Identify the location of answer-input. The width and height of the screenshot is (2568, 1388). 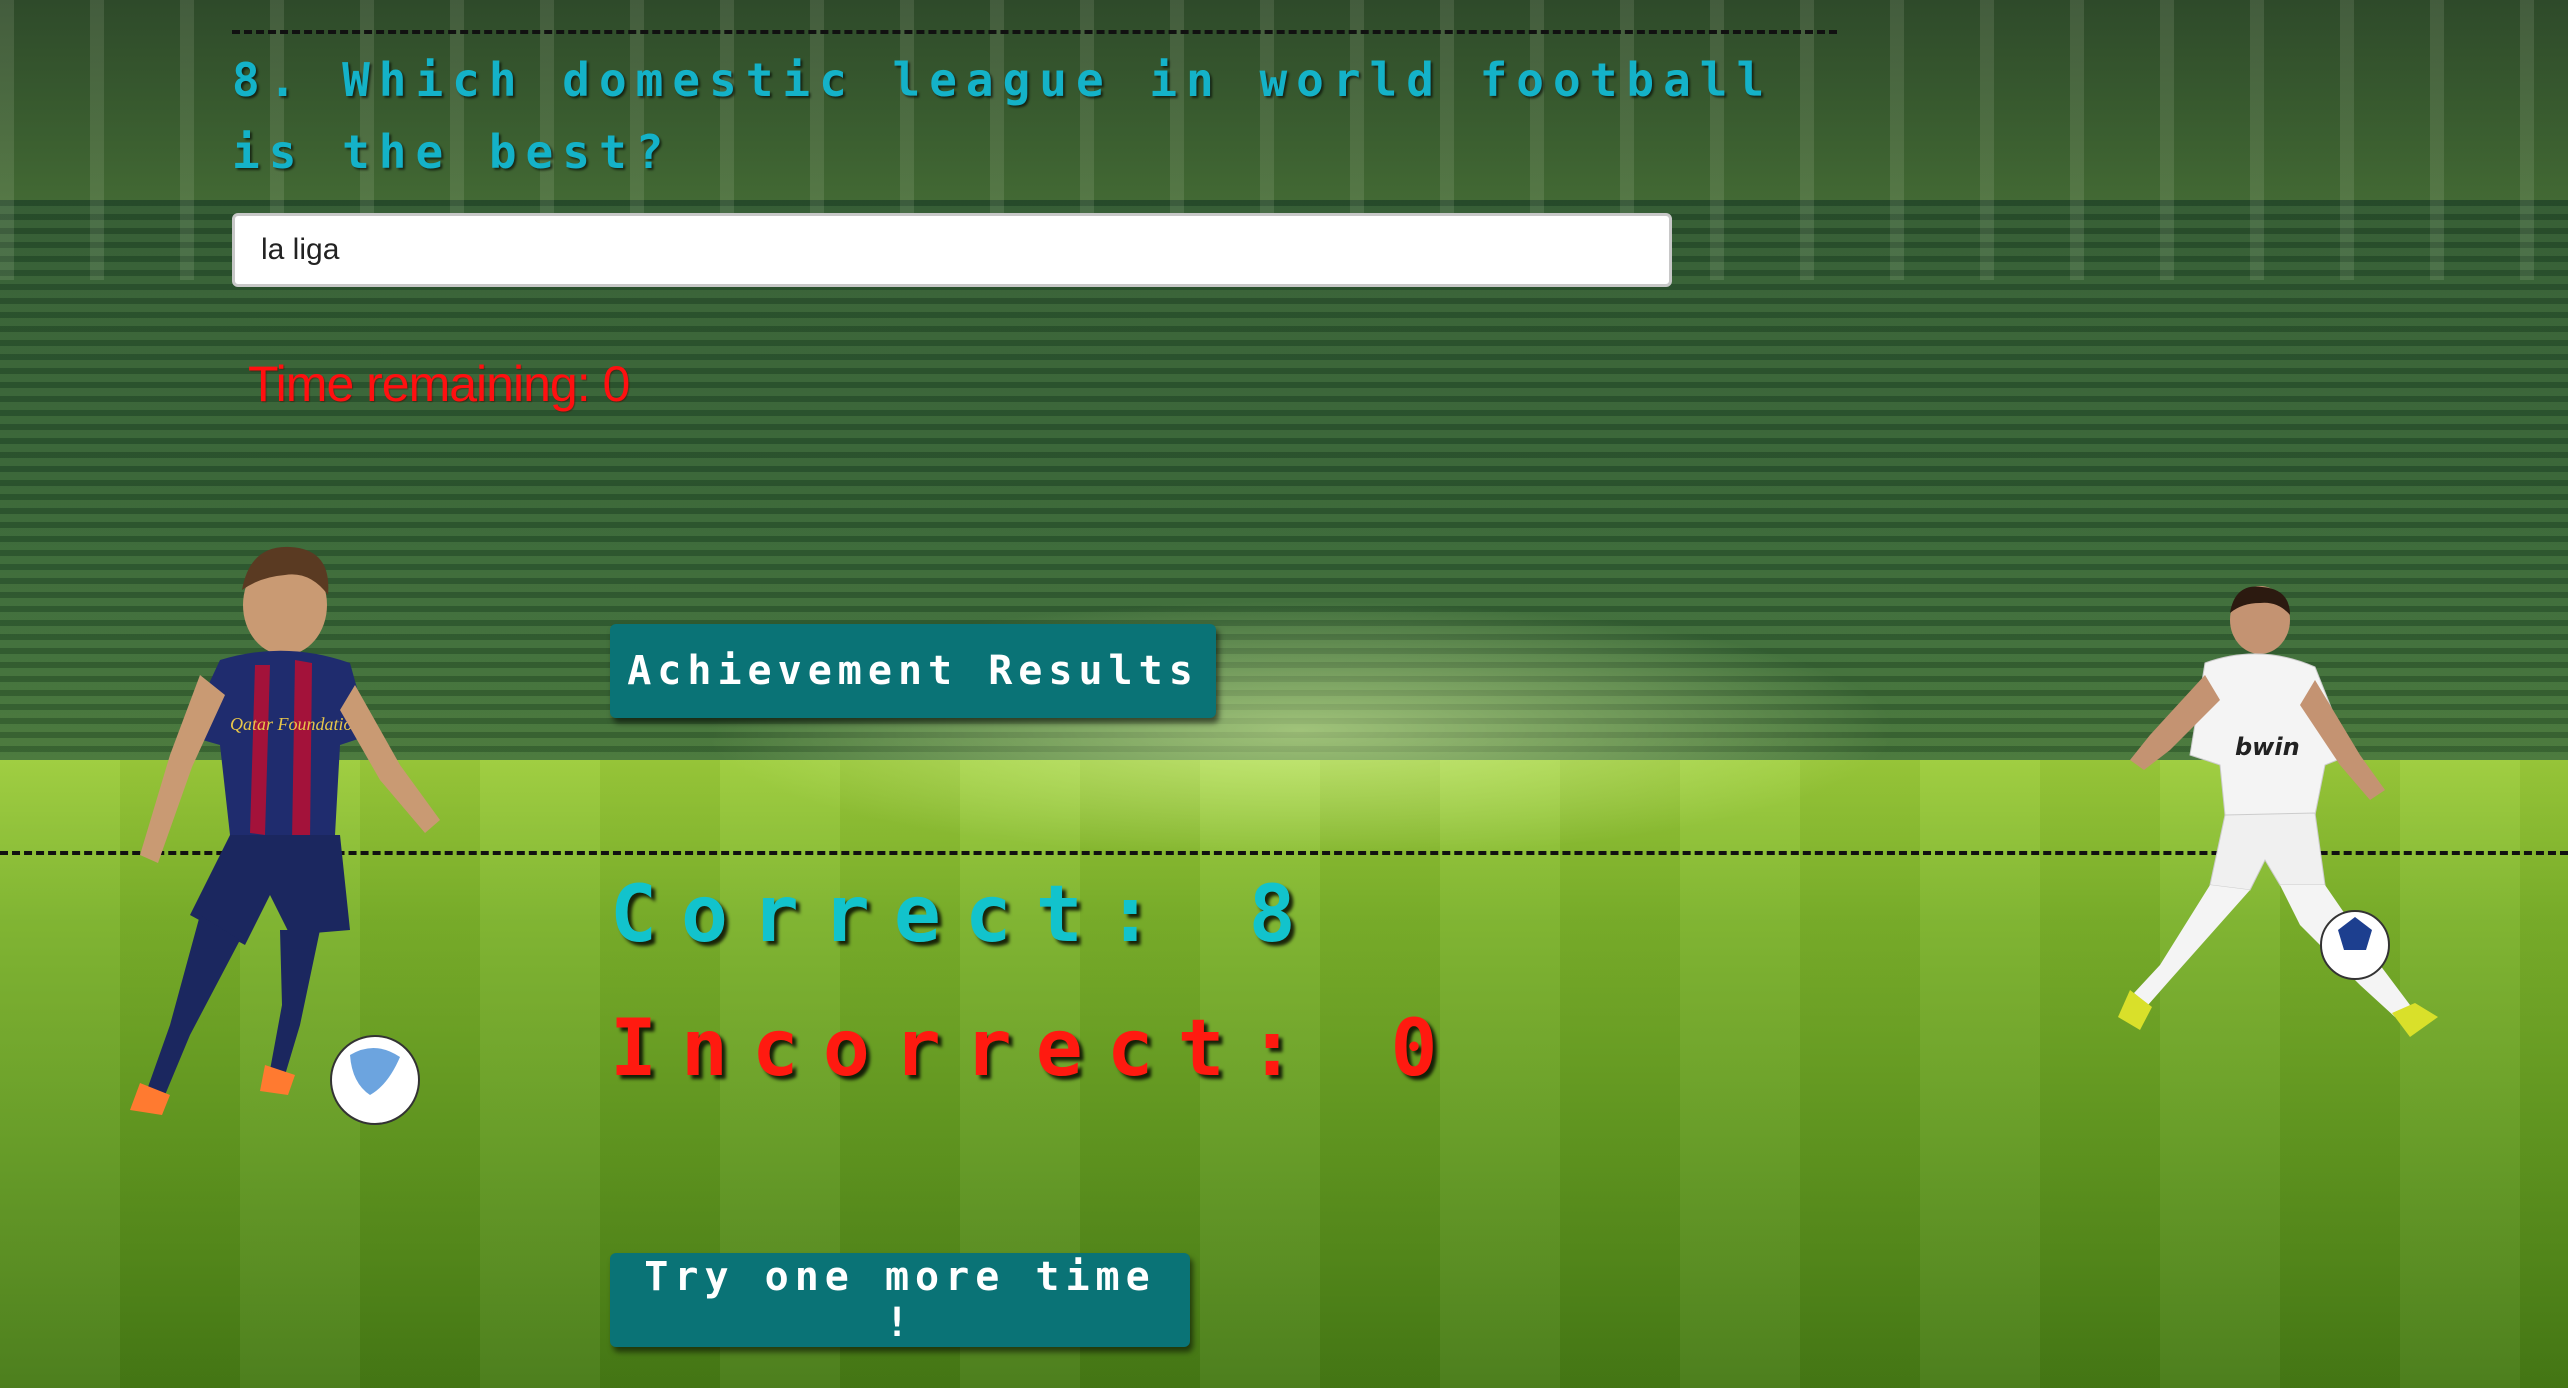
(952, 250).